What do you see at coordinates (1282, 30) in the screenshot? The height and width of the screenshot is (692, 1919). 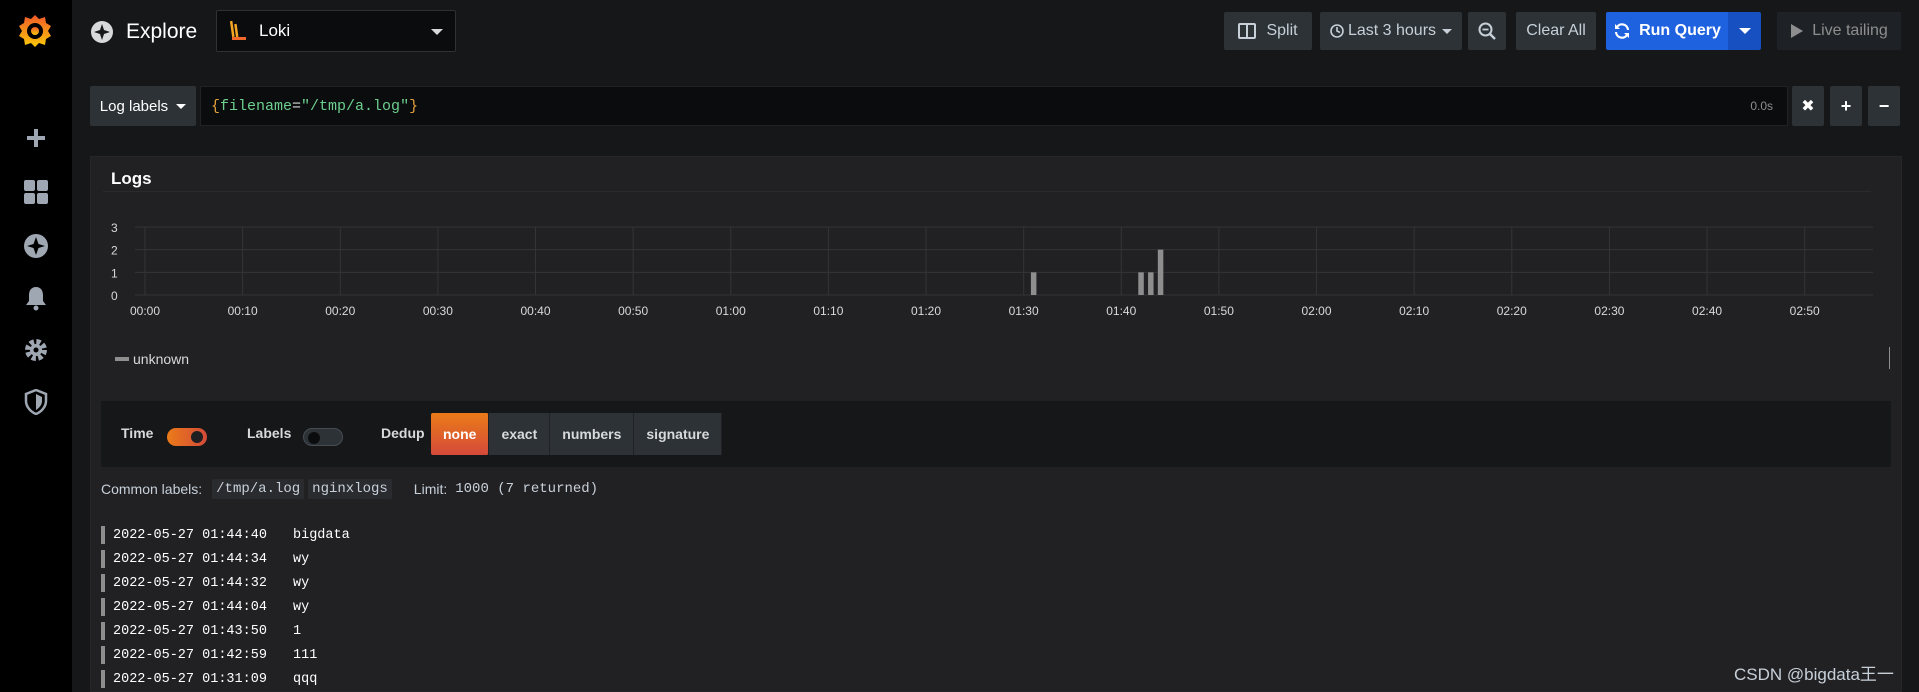 I see `split-label: Split` at bounding box center [1282, 30].